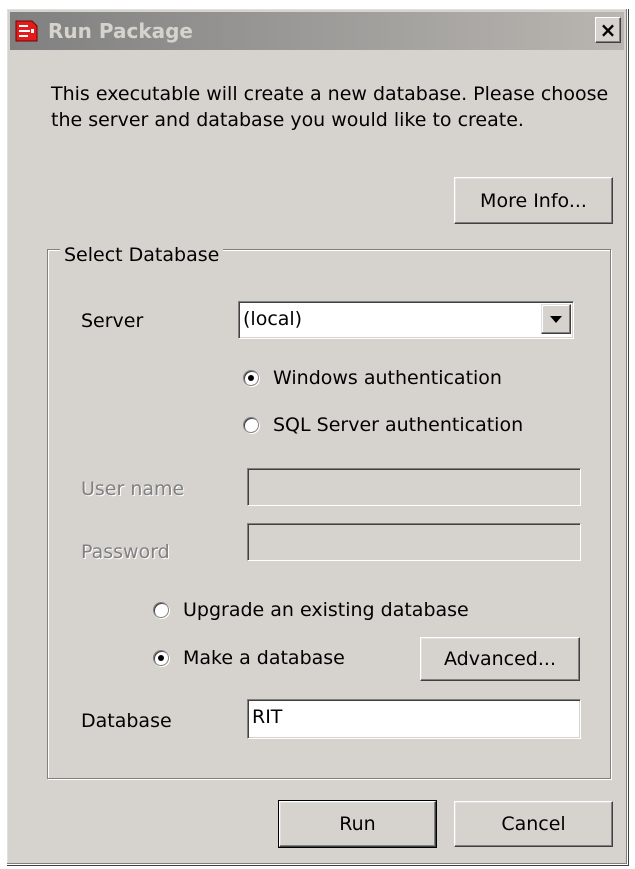  Describe the element at coordinates (414, 487) in the screenshot. I see `username-input` at that location.